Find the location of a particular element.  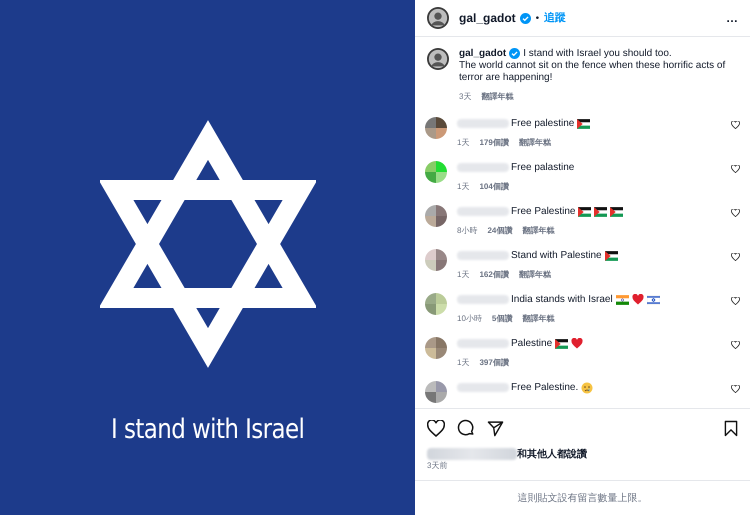

follow-button: 追蹤 is located at coordinates (555, 18).